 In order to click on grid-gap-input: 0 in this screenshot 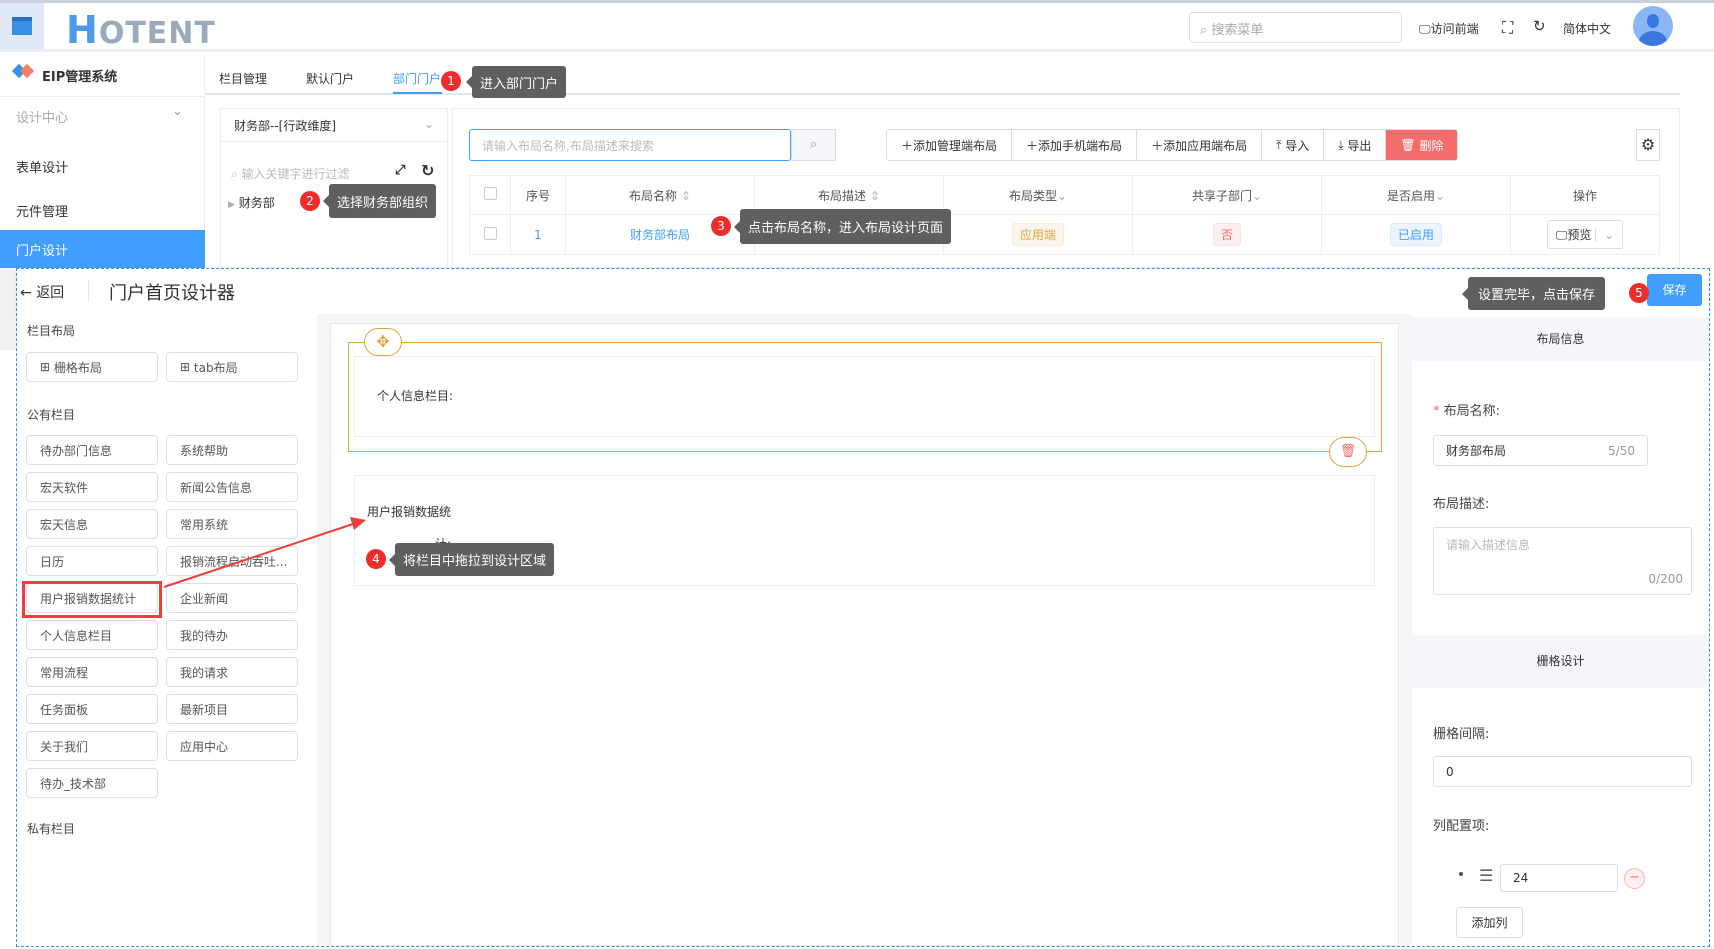, I will do `click(1562, 771)`.